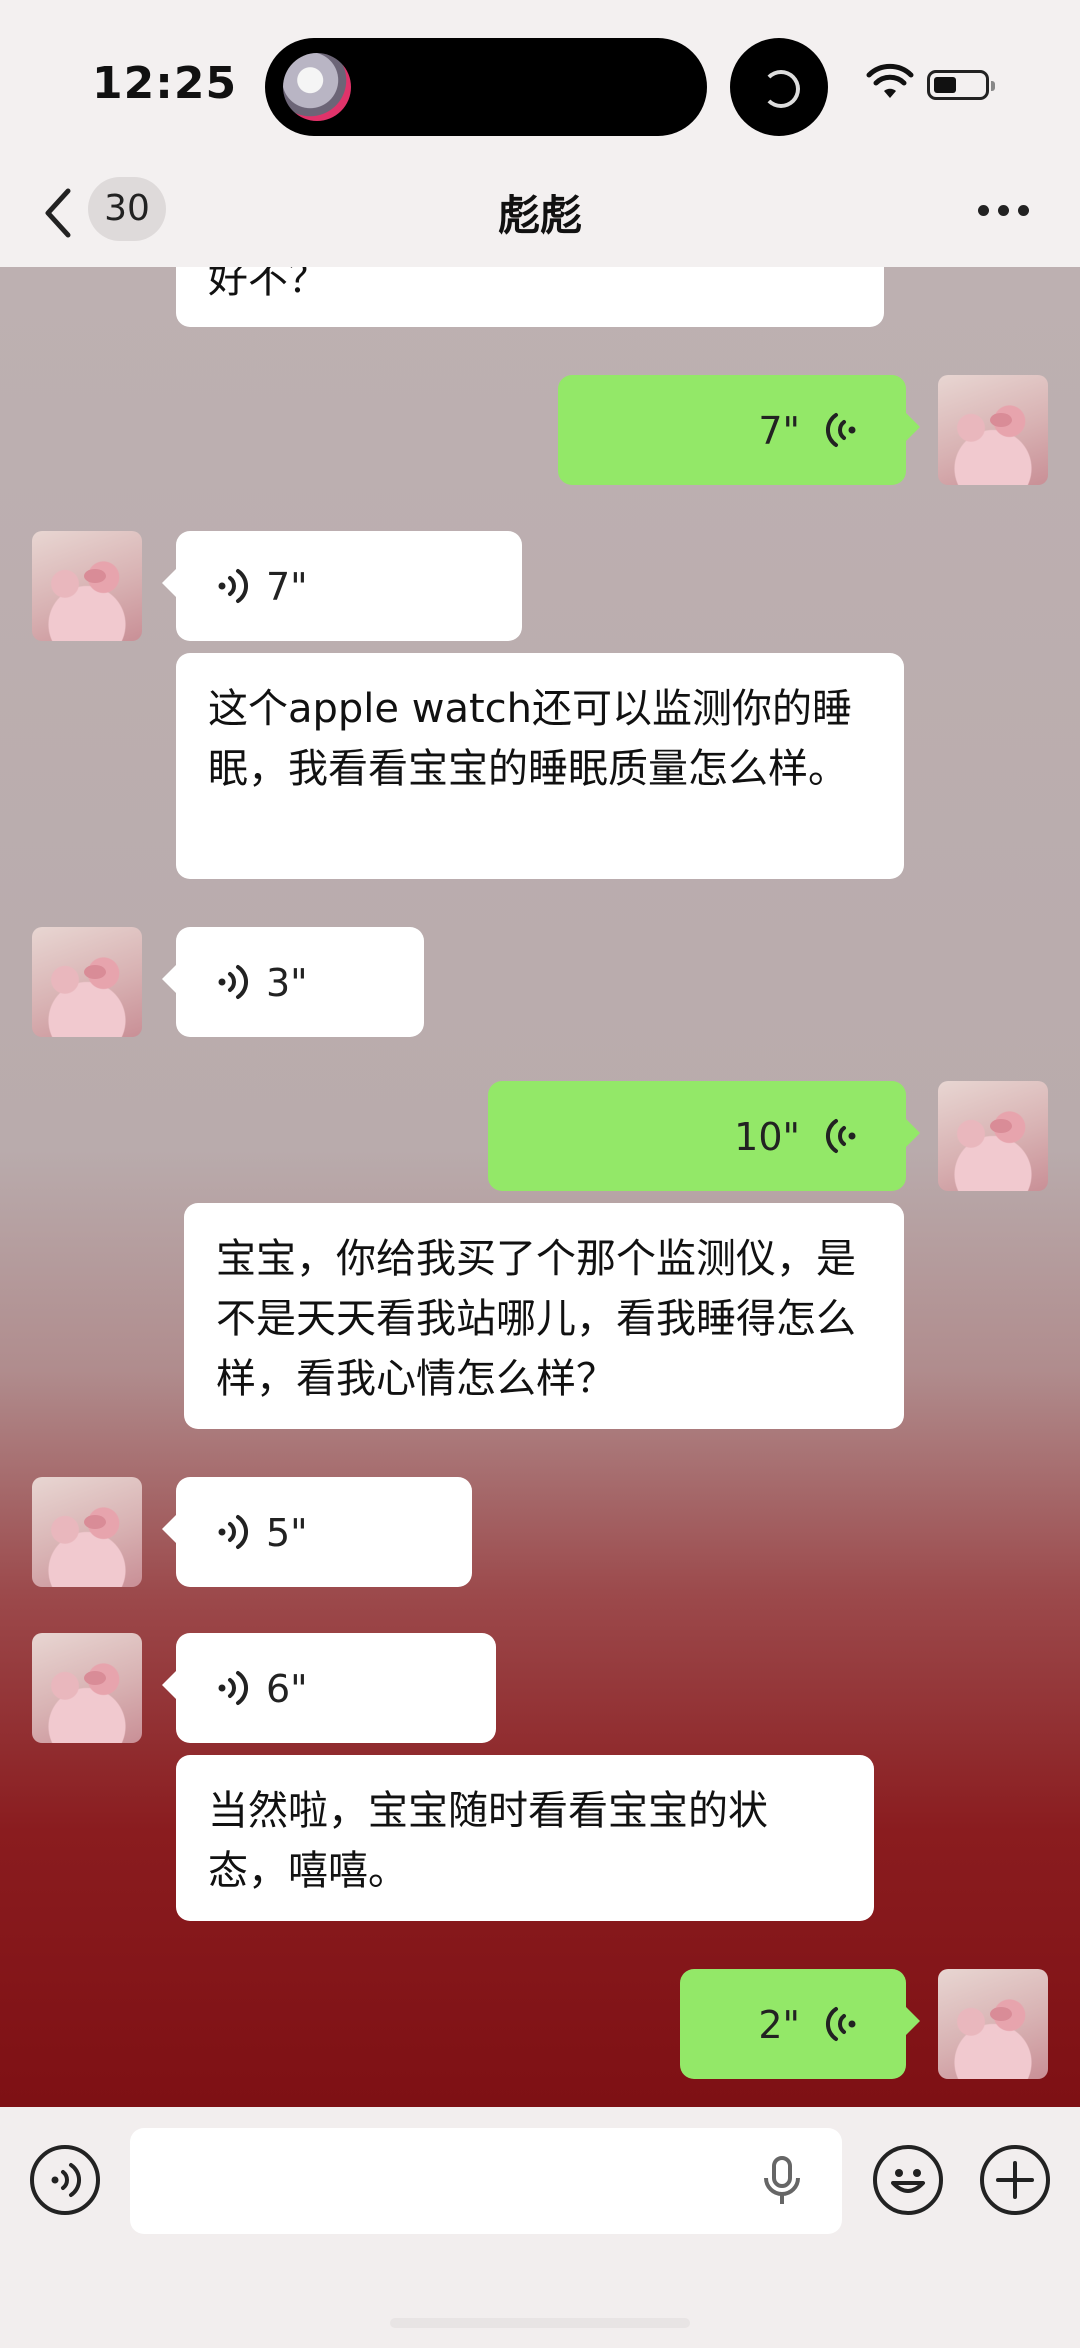 The width and height of the screenshot is (1080, 2348). Describe the element at coordinates (1004, 212) in the screenshot. I see `more-icon` at that location.